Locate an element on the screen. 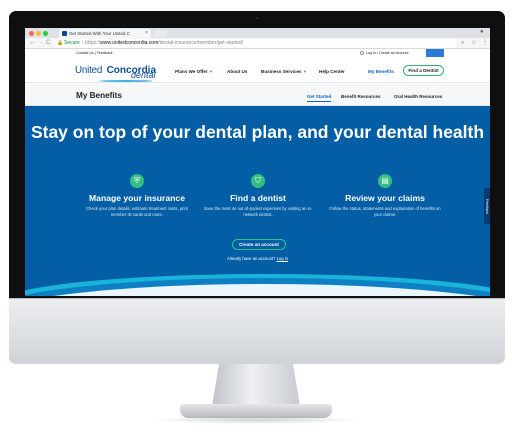  logo-swoosh is located at coordinates (126, 81).